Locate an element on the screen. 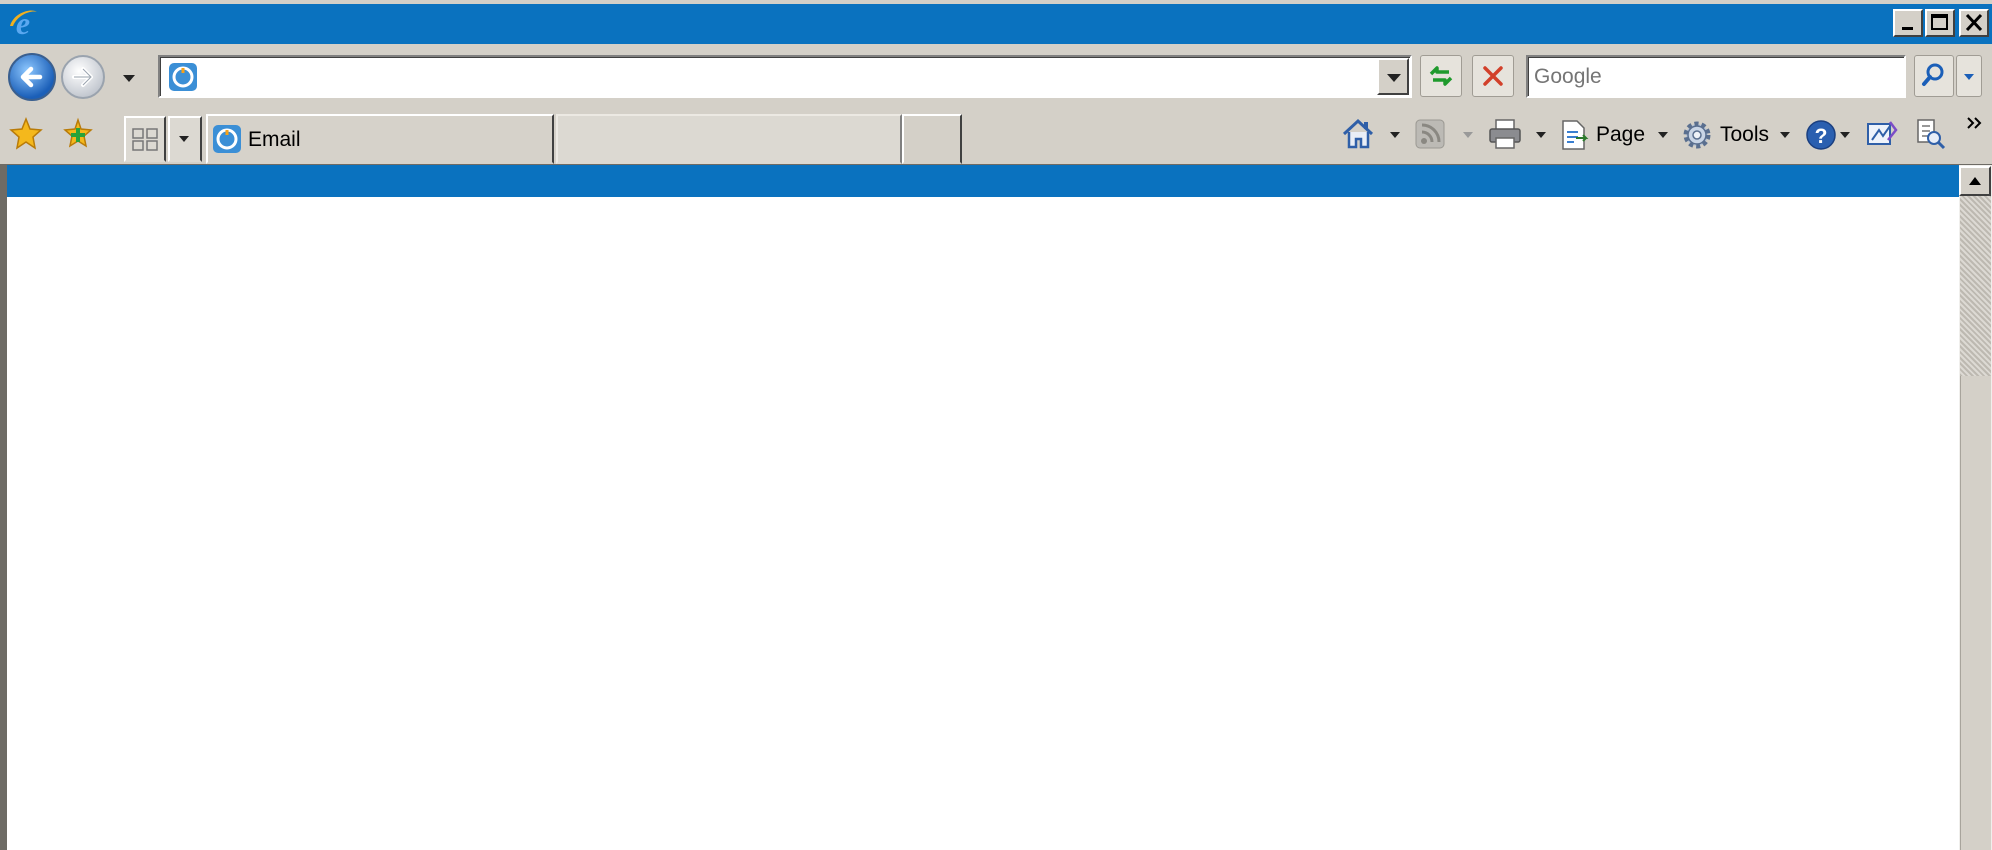  feeds-button is located at coordinates (1430, 134).